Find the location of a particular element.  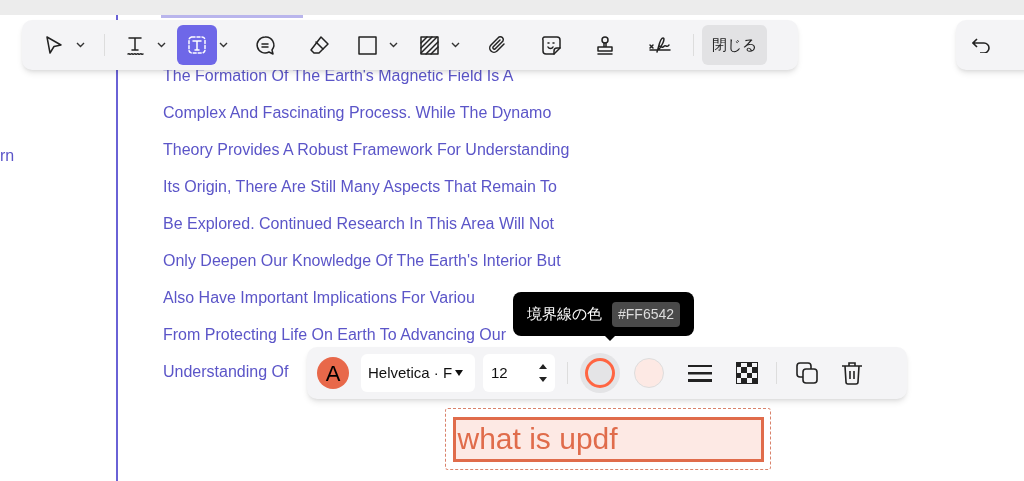

font-size-stepper: 12 is located at coordinates (519, 373).